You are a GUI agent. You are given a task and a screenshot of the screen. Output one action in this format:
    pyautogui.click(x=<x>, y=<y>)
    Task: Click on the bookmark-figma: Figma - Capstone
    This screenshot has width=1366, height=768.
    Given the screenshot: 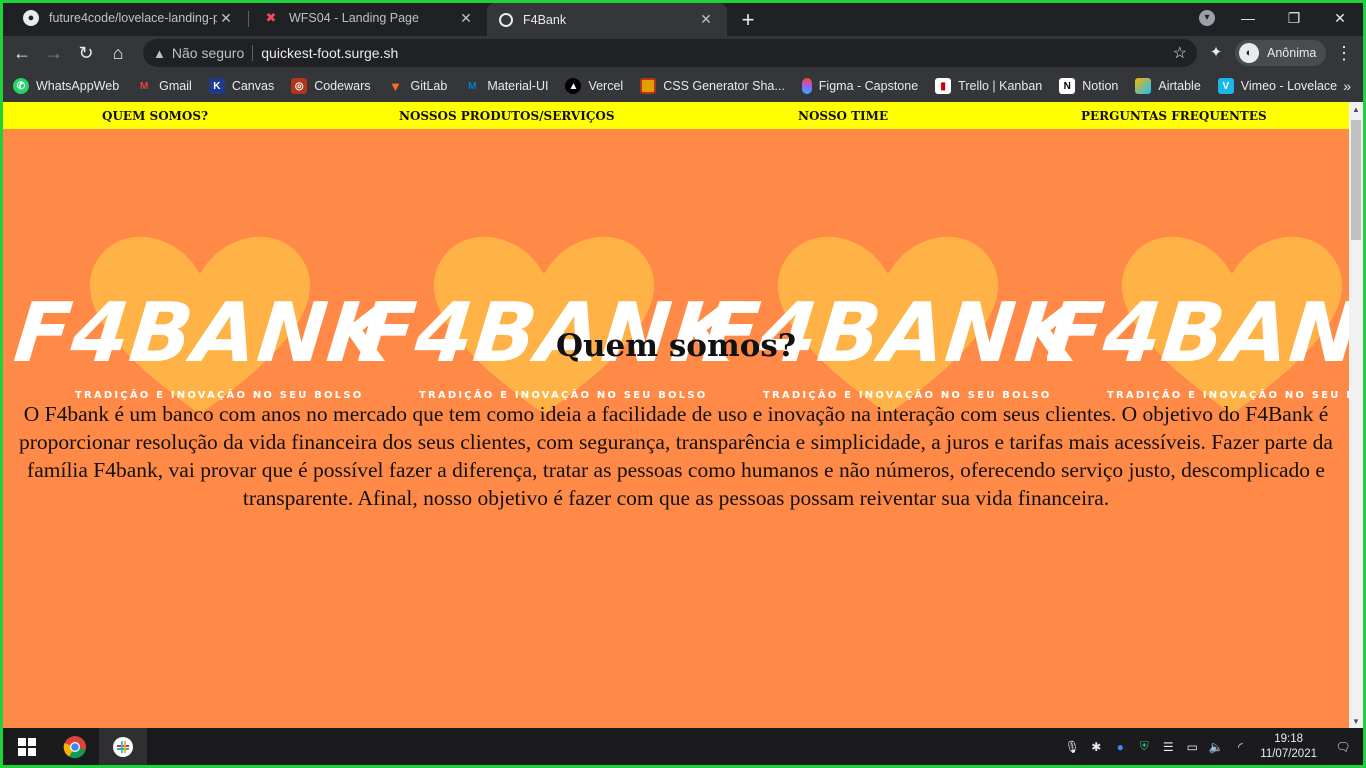 What is the action you would take?
    pyautogui.click(x=860, y=86)
    